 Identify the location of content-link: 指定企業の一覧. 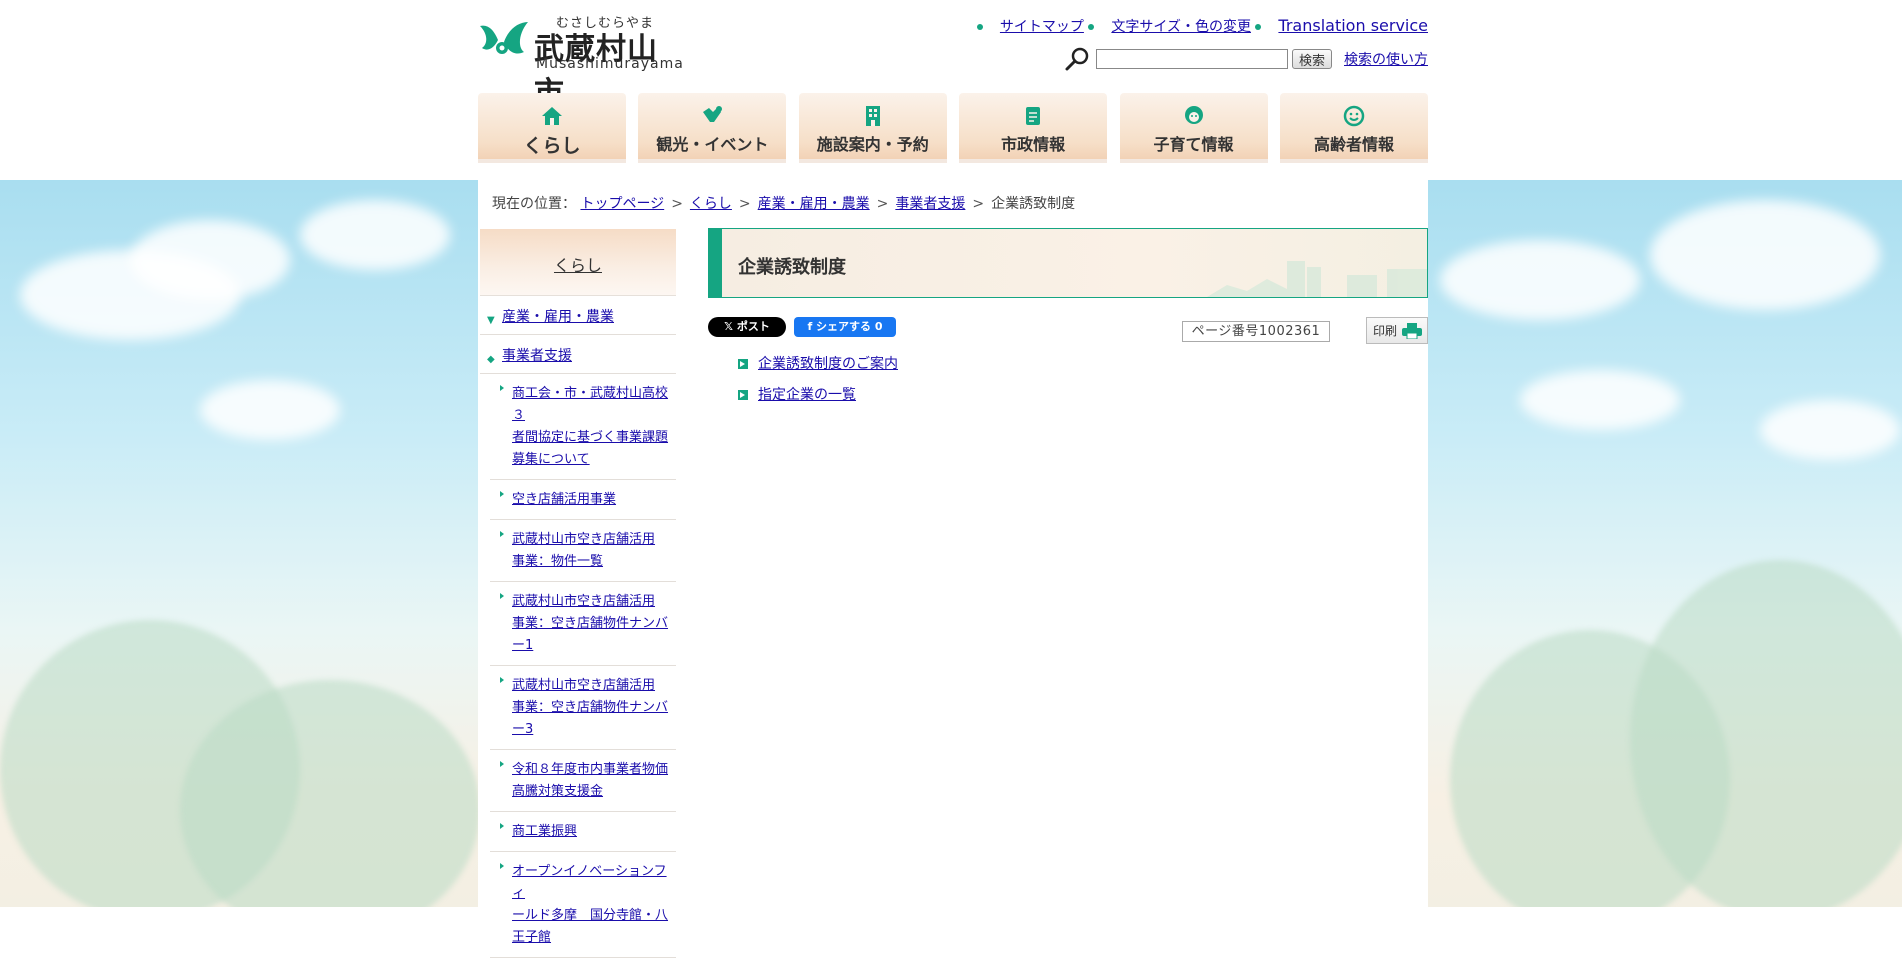
(807, 395).